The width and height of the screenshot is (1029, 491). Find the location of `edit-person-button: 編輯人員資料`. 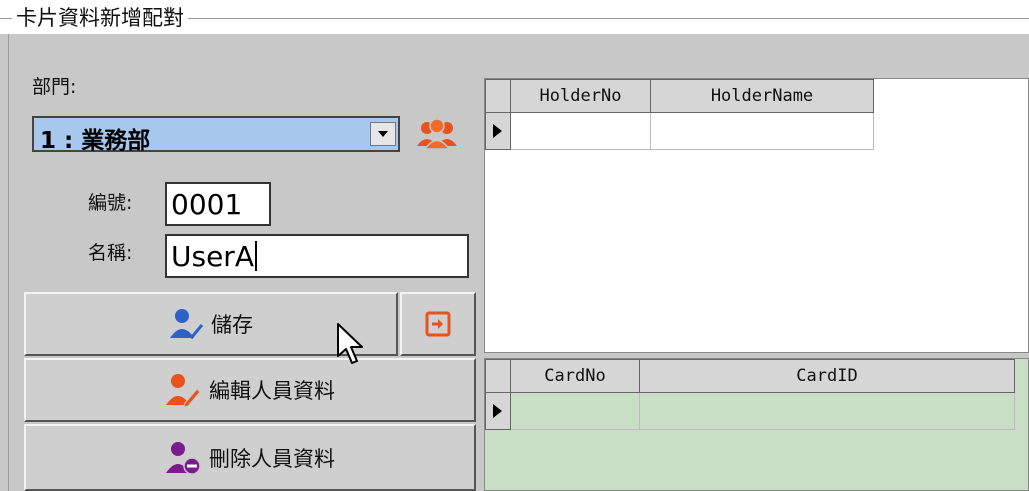

edit-person-button: 編輯人員資料 is located at coordinates (250, 390).